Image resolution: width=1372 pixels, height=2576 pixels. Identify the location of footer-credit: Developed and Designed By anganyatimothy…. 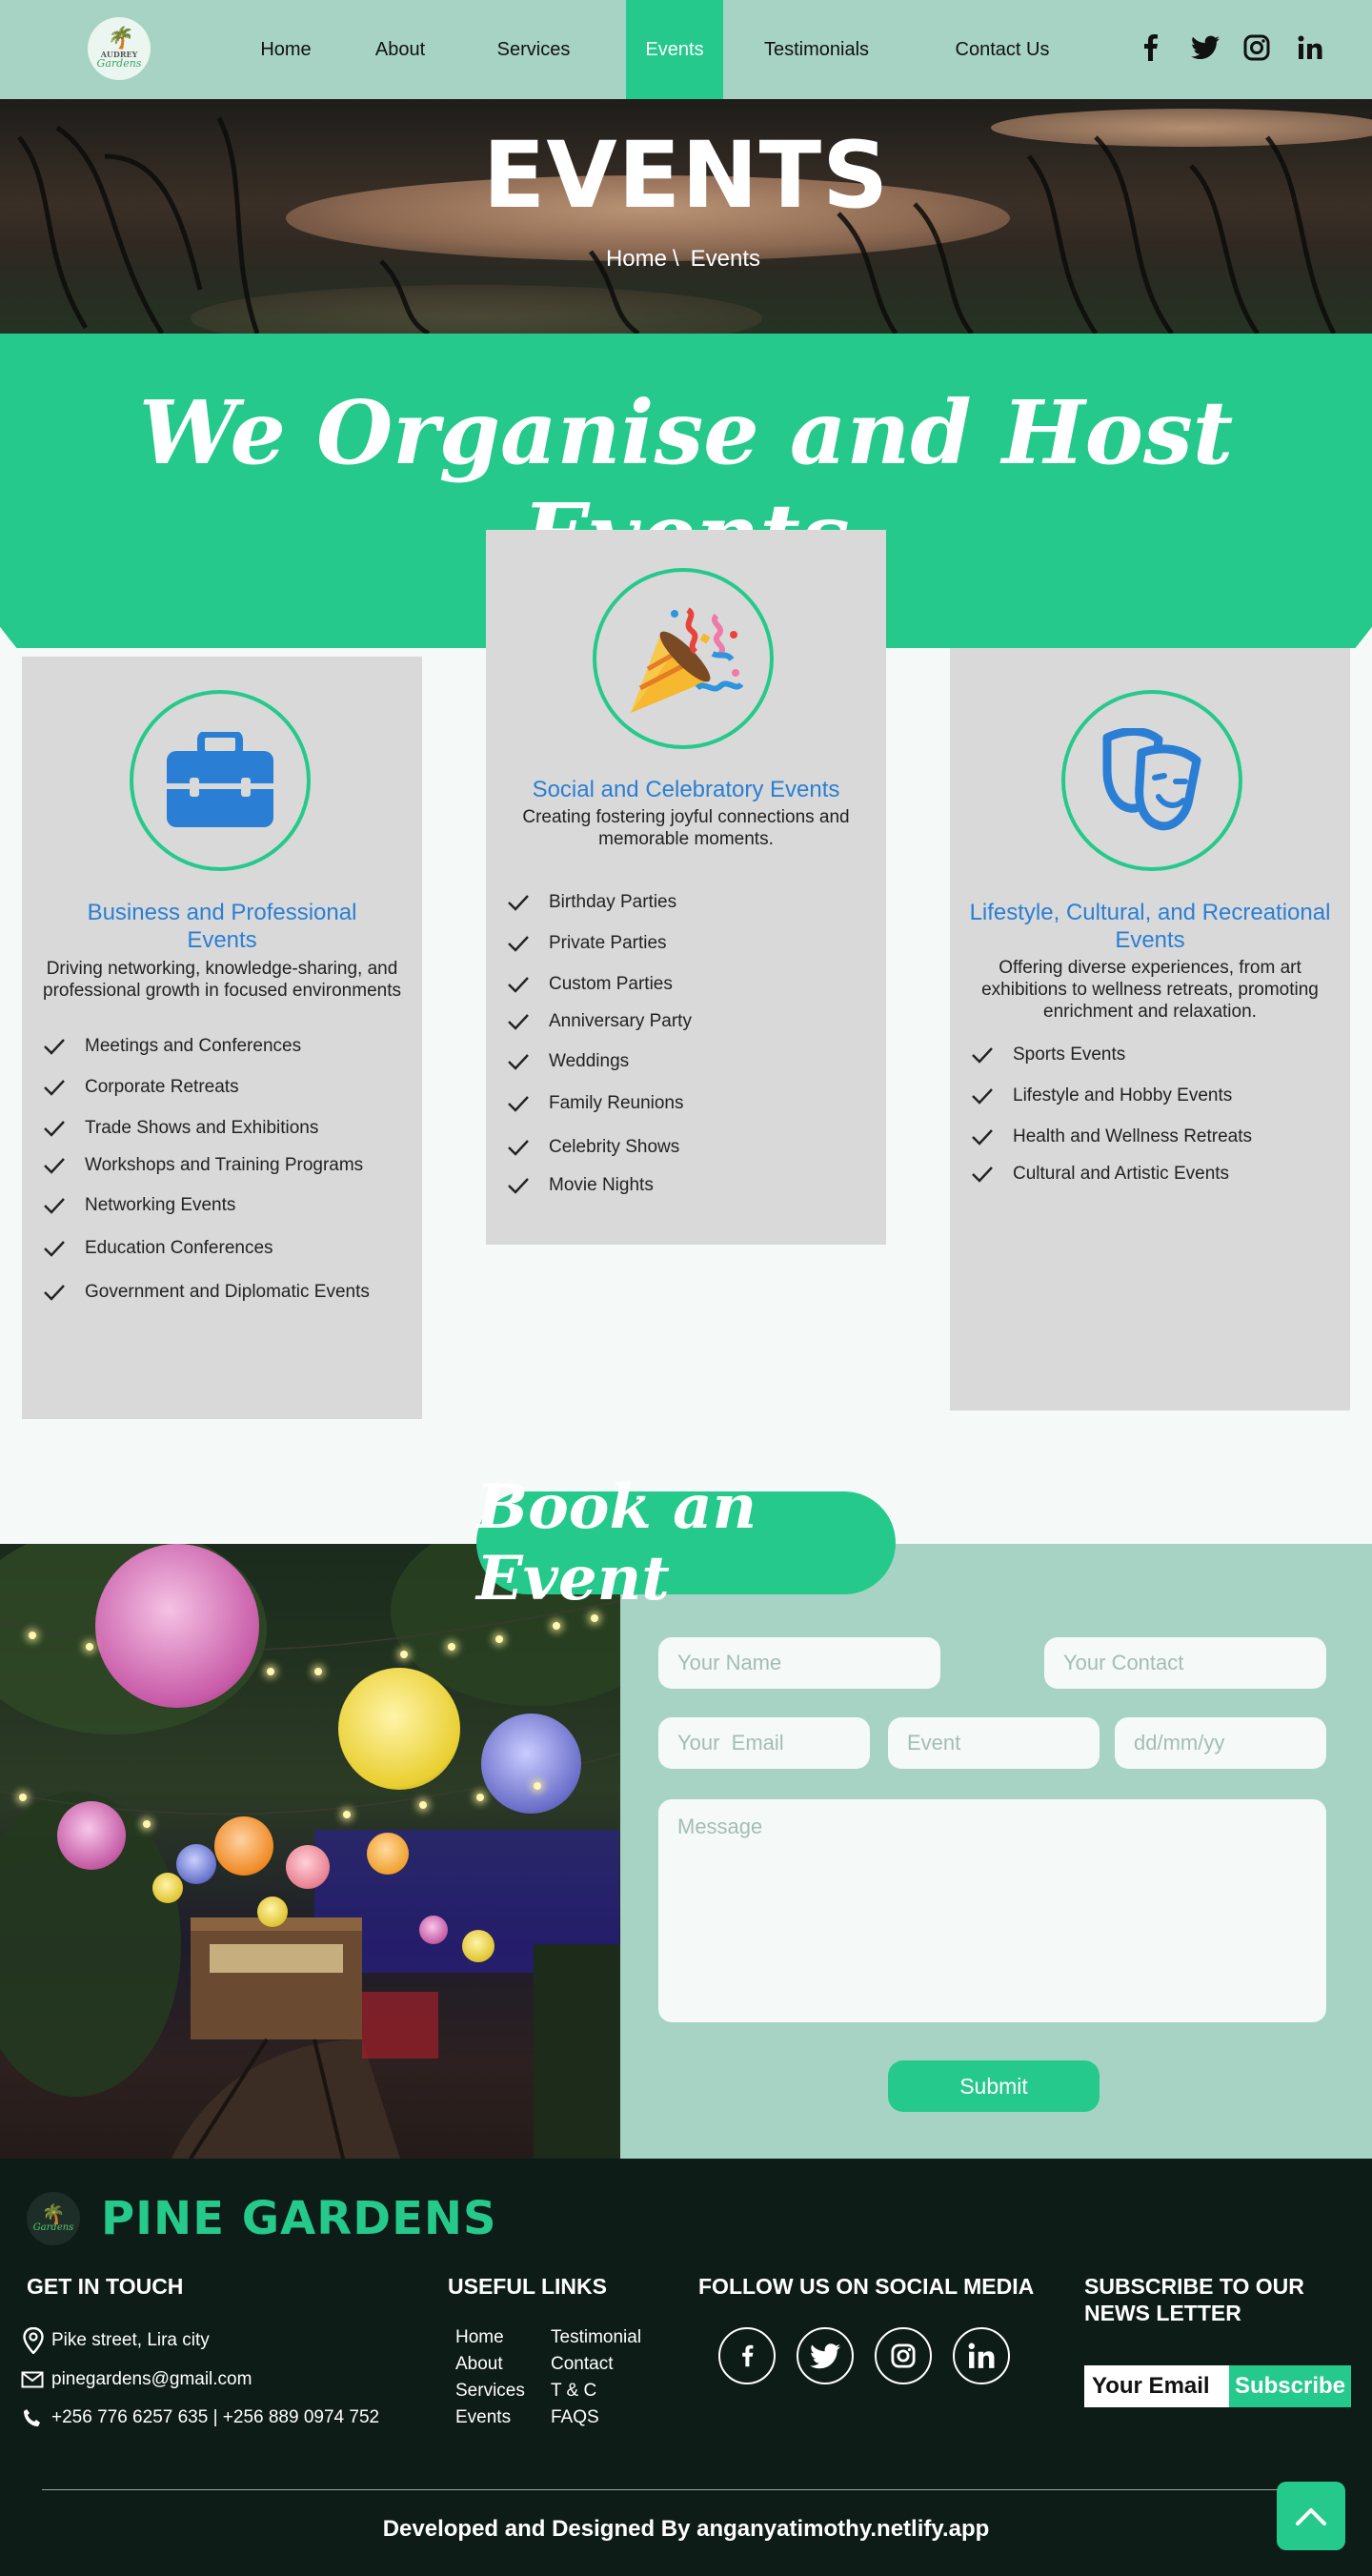
(686, 2529).